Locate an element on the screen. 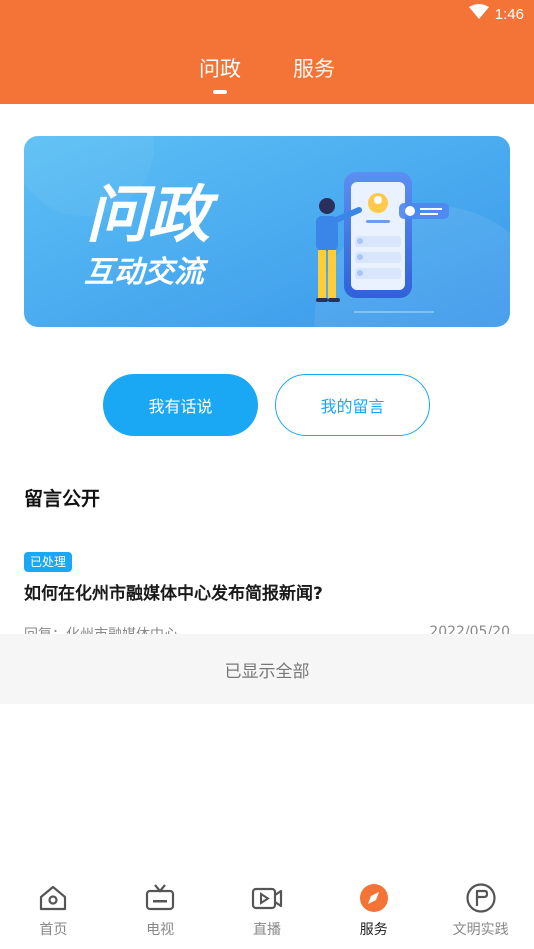 The width and height of the screenshot is (534, 949). flag-icon is located at coordinates (481, 898).